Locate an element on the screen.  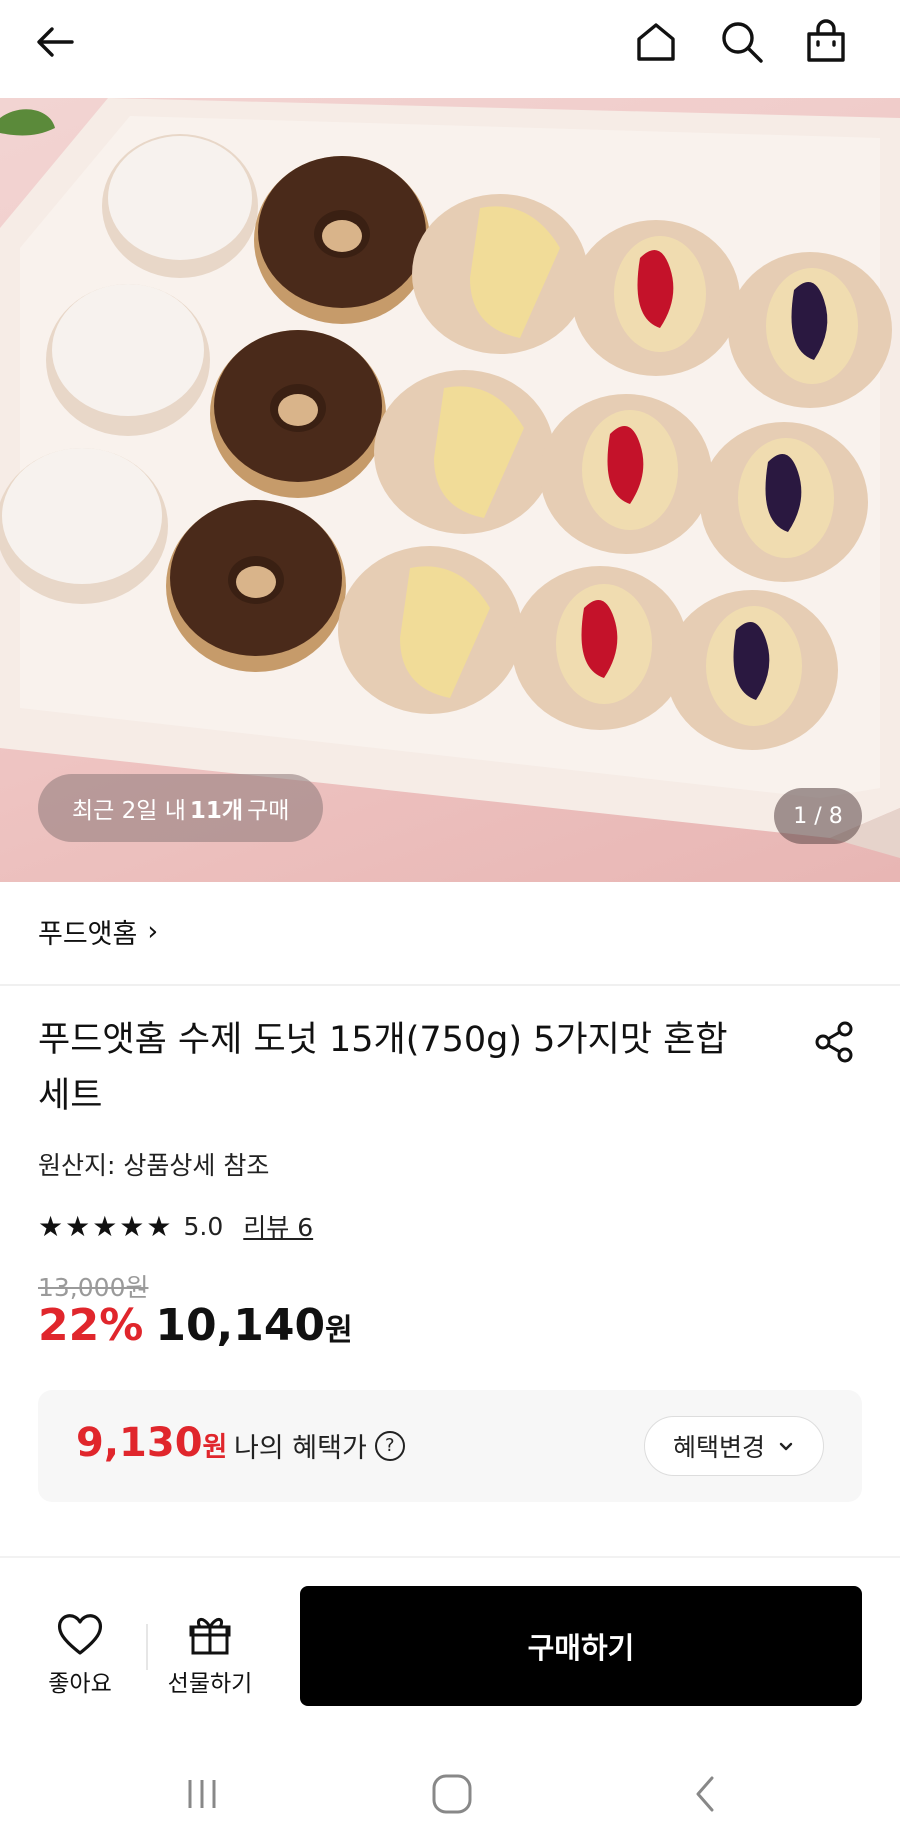
buy-button: 구매하기 is located at coordinates (581, 1646).